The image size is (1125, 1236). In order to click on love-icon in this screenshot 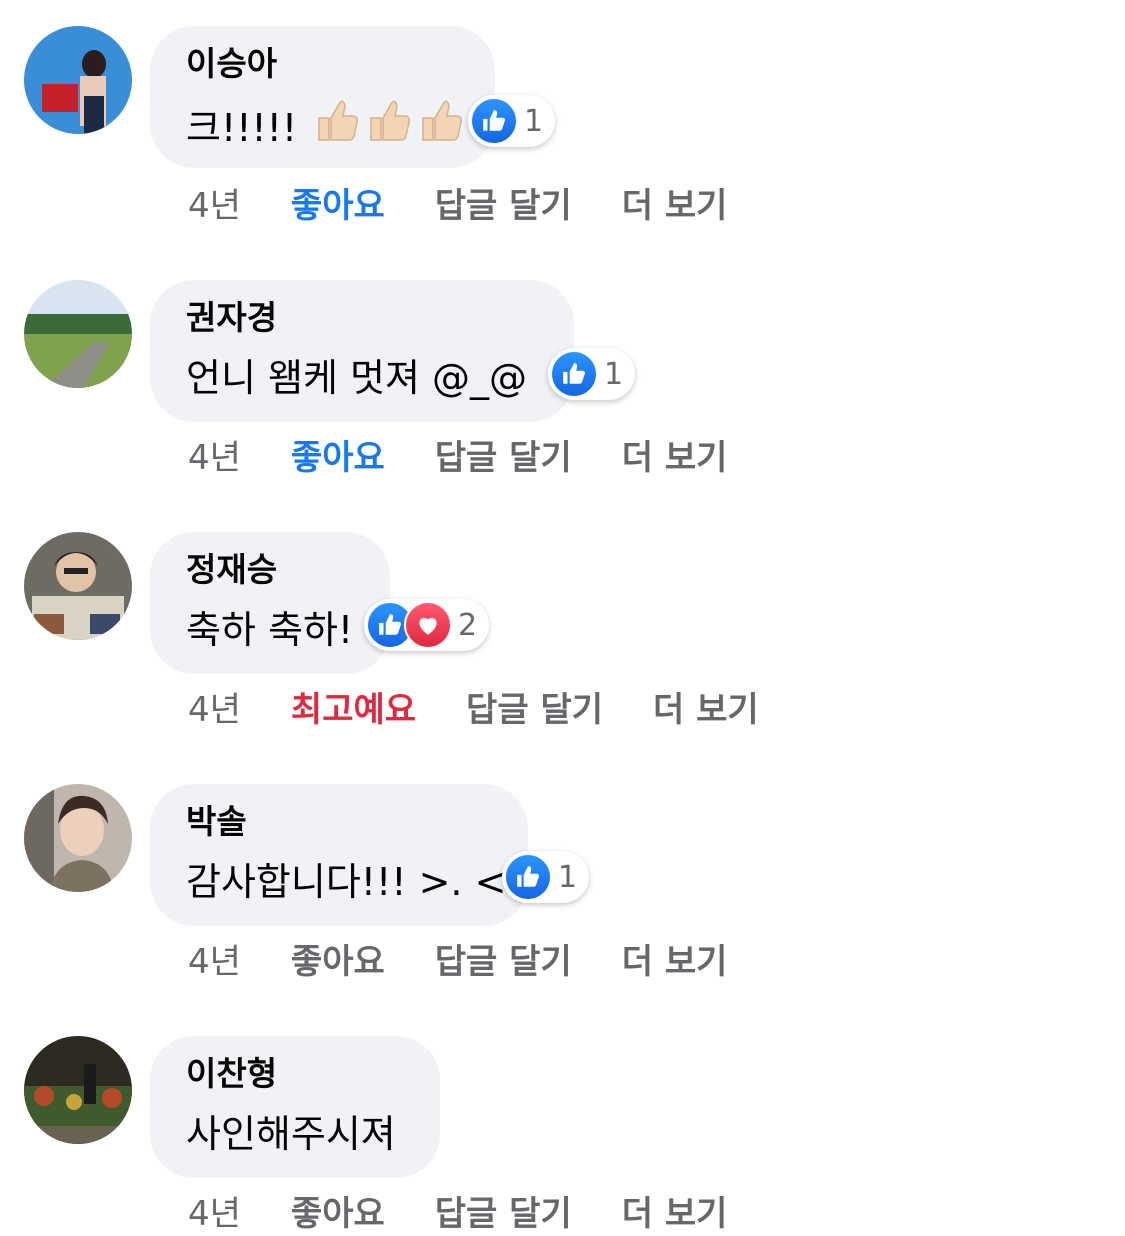, I will do `click(428, 625)`.